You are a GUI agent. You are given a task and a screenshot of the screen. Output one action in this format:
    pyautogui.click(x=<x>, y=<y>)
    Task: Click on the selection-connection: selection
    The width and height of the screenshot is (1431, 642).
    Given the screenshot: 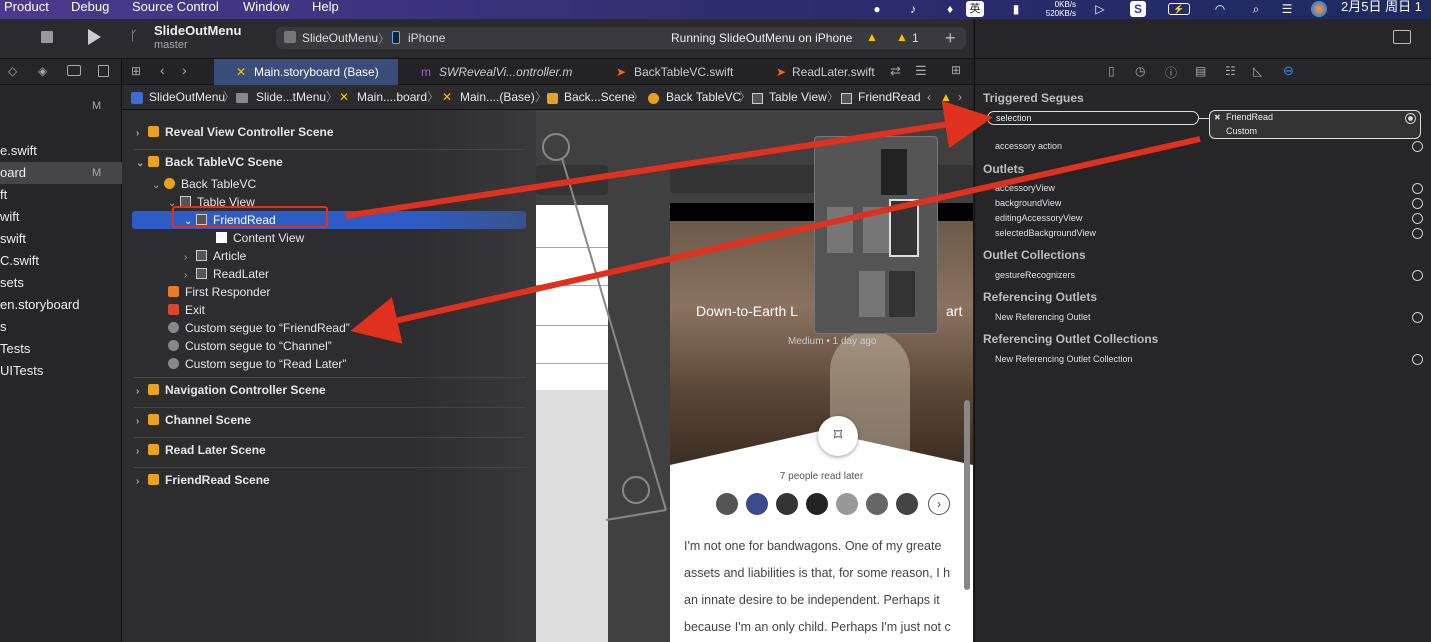 What is the action you would take?
    pyautogui.click(x=1093, y=118)
    